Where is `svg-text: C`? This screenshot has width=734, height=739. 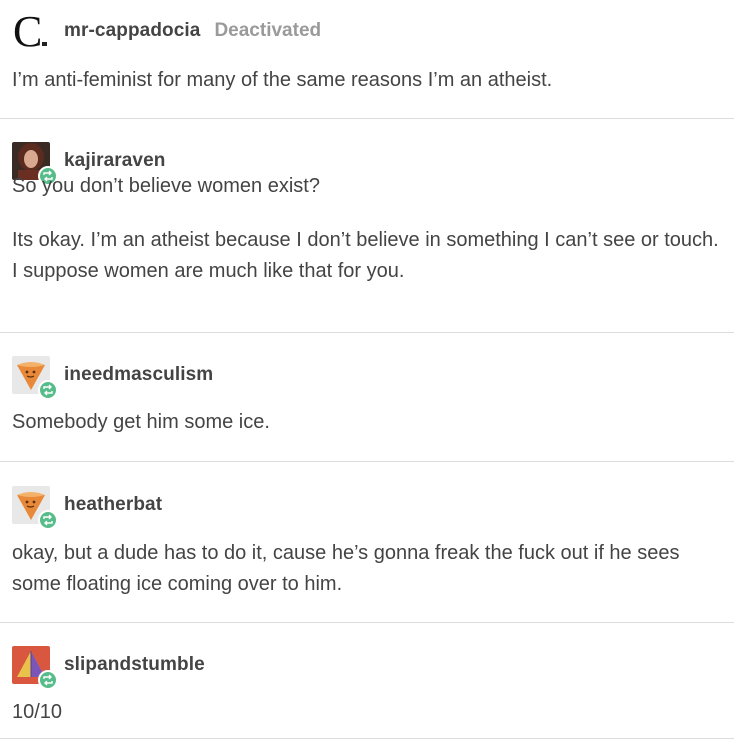
svg-text: C is located at coordinates (27, 31).